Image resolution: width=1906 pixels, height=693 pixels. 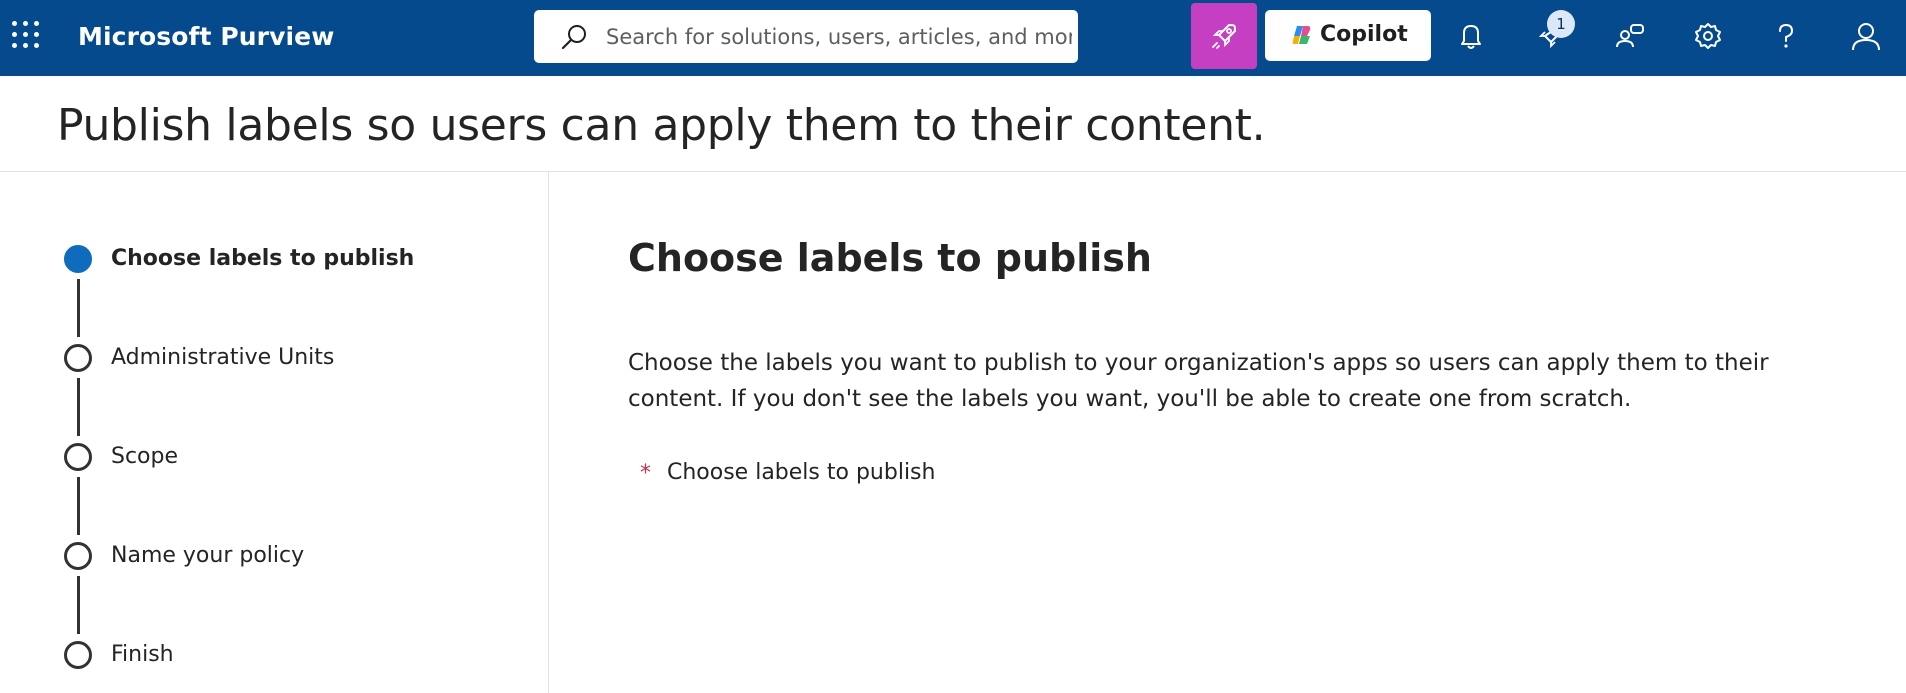 I want to click on step-choose-labels: Choose labels to publish, so click(x=262, y=258).